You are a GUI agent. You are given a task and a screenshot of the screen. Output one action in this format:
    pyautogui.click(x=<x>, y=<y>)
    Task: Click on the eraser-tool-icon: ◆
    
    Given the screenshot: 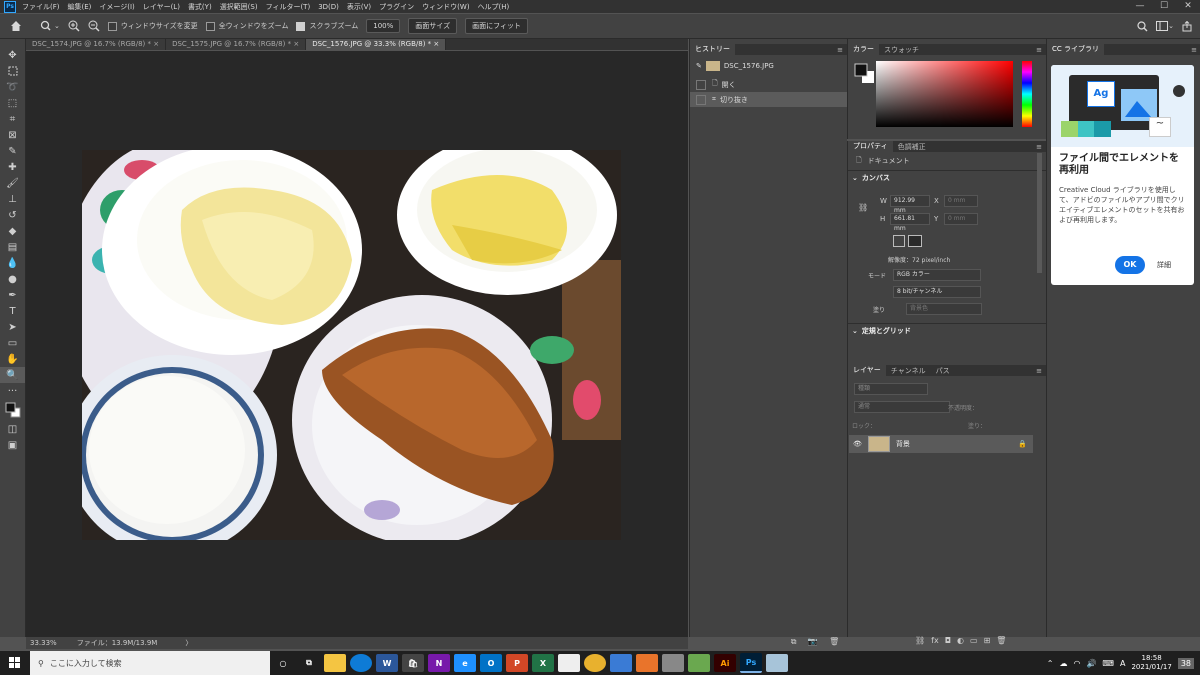 What is the action you would take?
    pyautogui.click(x=12, y=231)
    